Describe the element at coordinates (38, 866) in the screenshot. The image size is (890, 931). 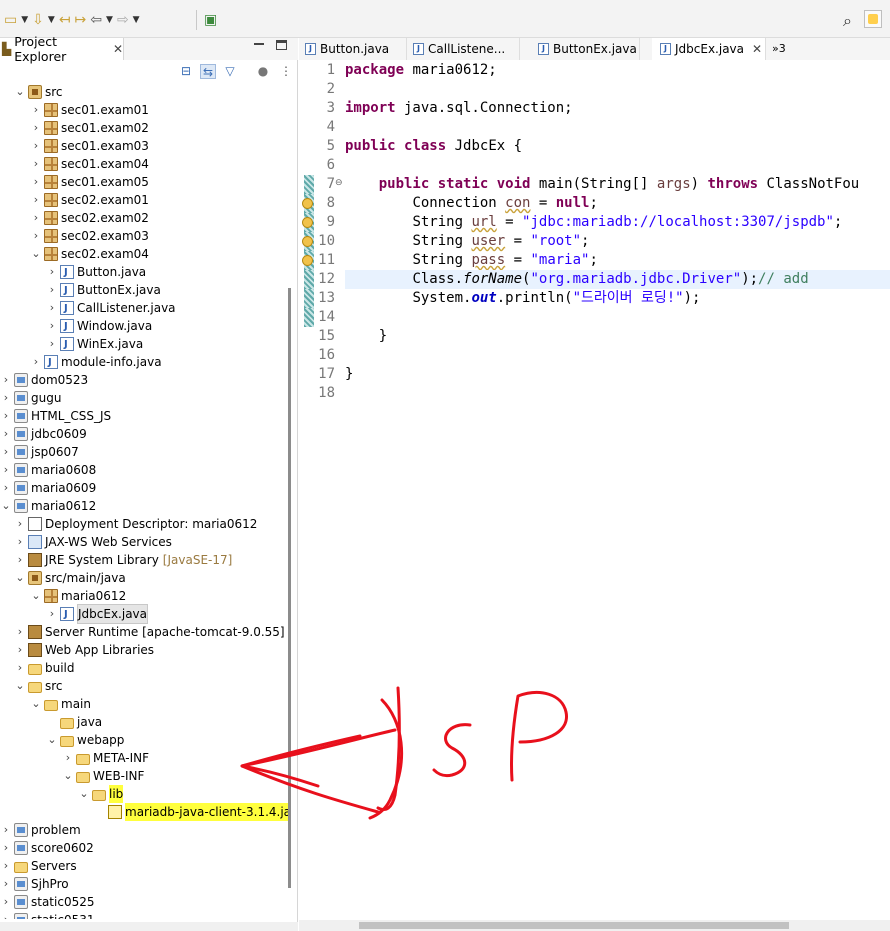
I see `tree-item: › Servers` at that location.